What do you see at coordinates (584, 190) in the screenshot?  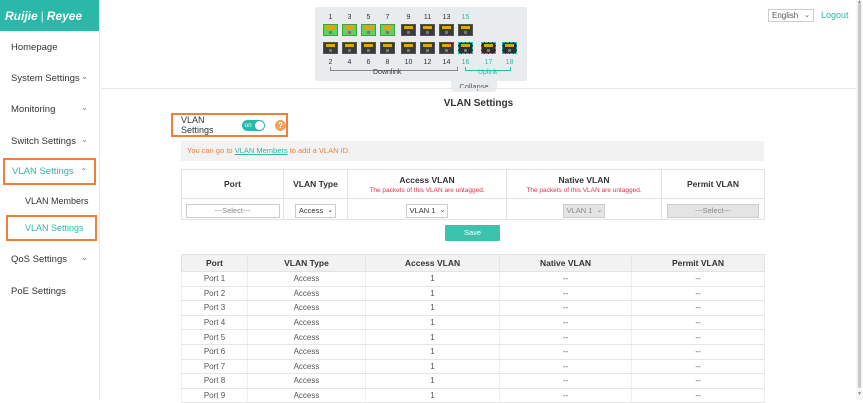 I see `native-vlan-hint: The packets of this VLAN are untagged.` at bounding box center [584, 190].